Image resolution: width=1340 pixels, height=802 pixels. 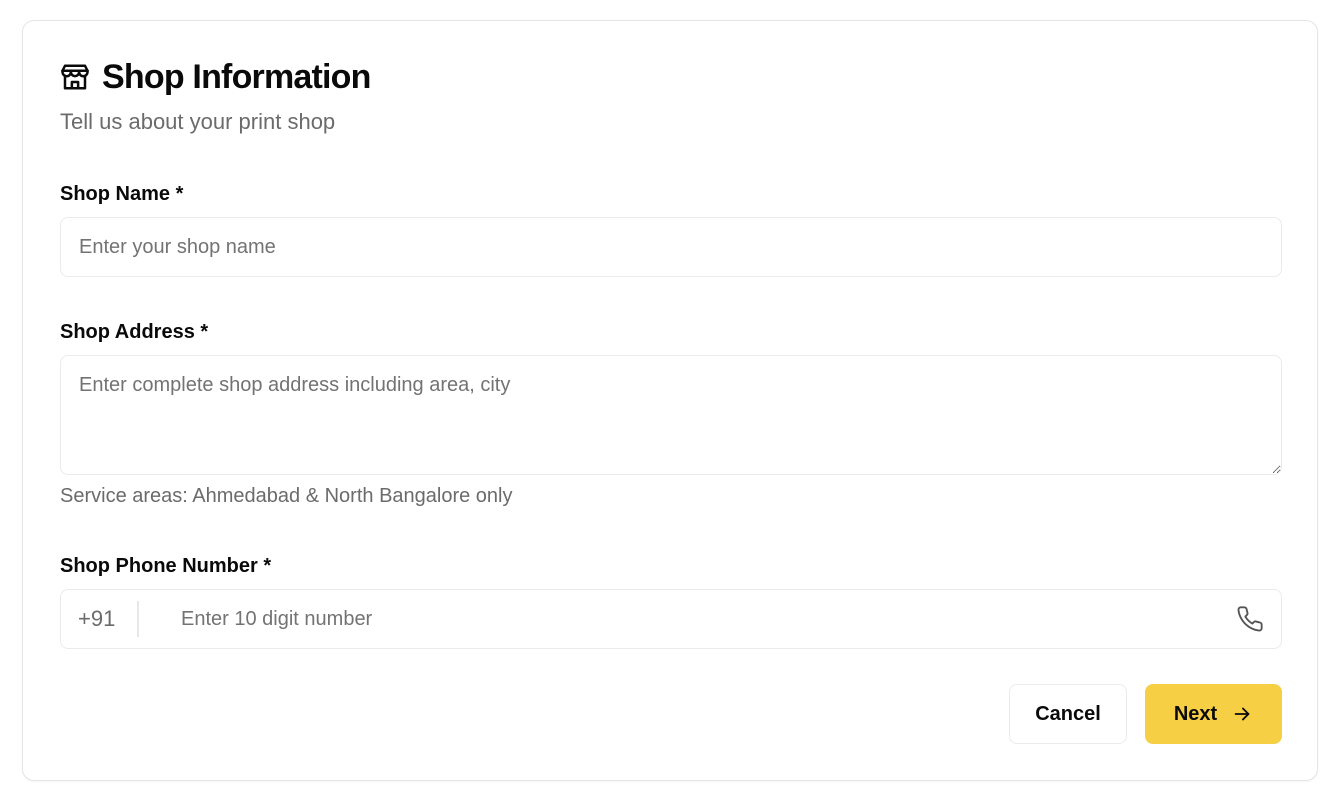 What do you see at coordinates (1242, 714) in the screenshot?
I see `arrow-right-icon` at bounding box center [1242, 714].